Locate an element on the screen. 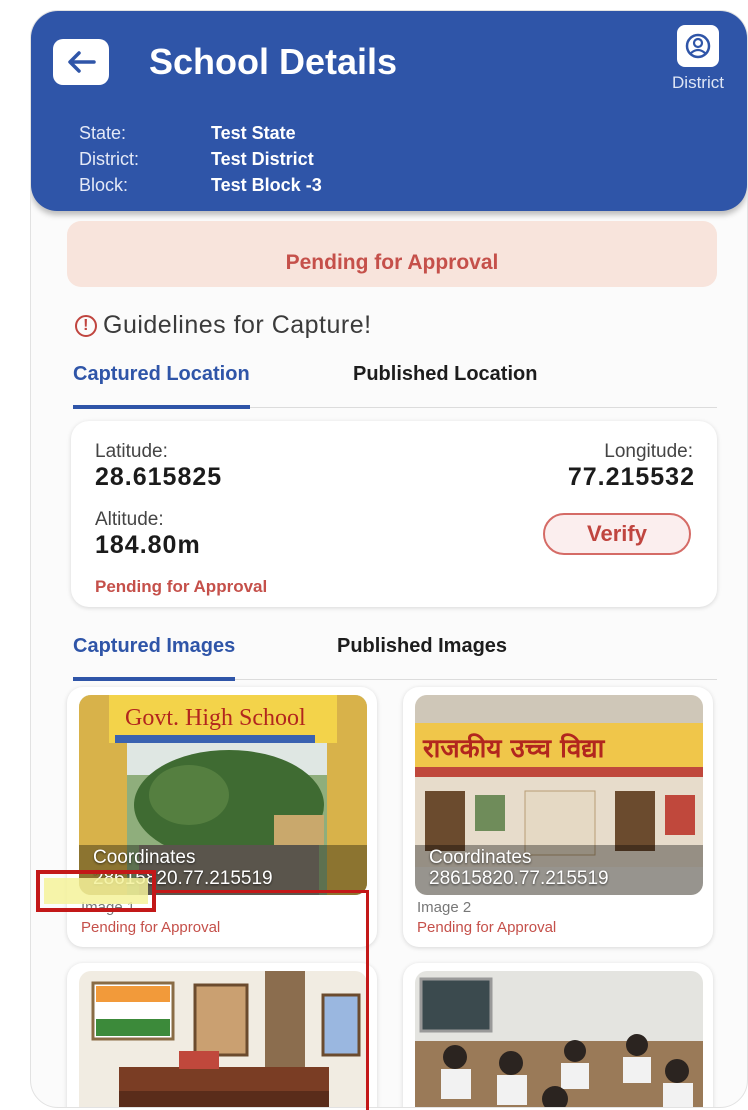 The width and height of the screenshot is (748, 1110). tab-published-images: Published Images is located at coordinates (422, 656).